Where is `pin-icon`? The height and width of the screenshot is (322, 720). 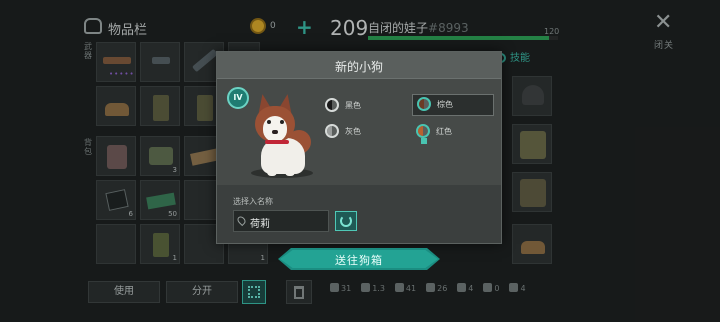
pin-icon is located at coordinates (241, 220).